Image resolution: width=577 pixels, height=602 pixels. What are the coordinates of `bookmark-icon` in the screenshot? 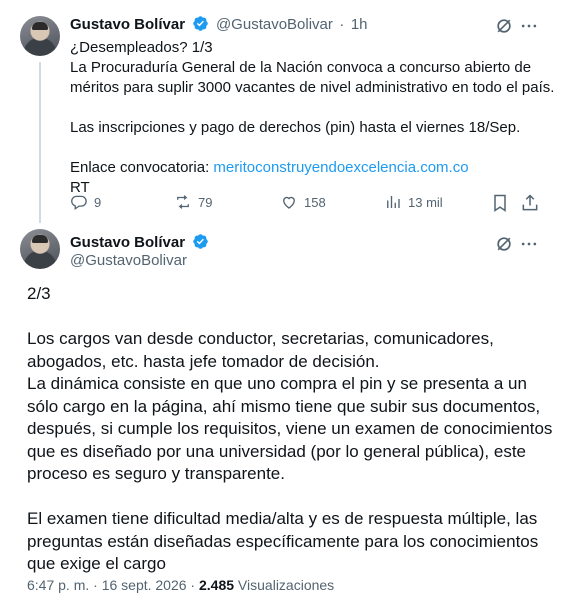 It's located at (500, 203).